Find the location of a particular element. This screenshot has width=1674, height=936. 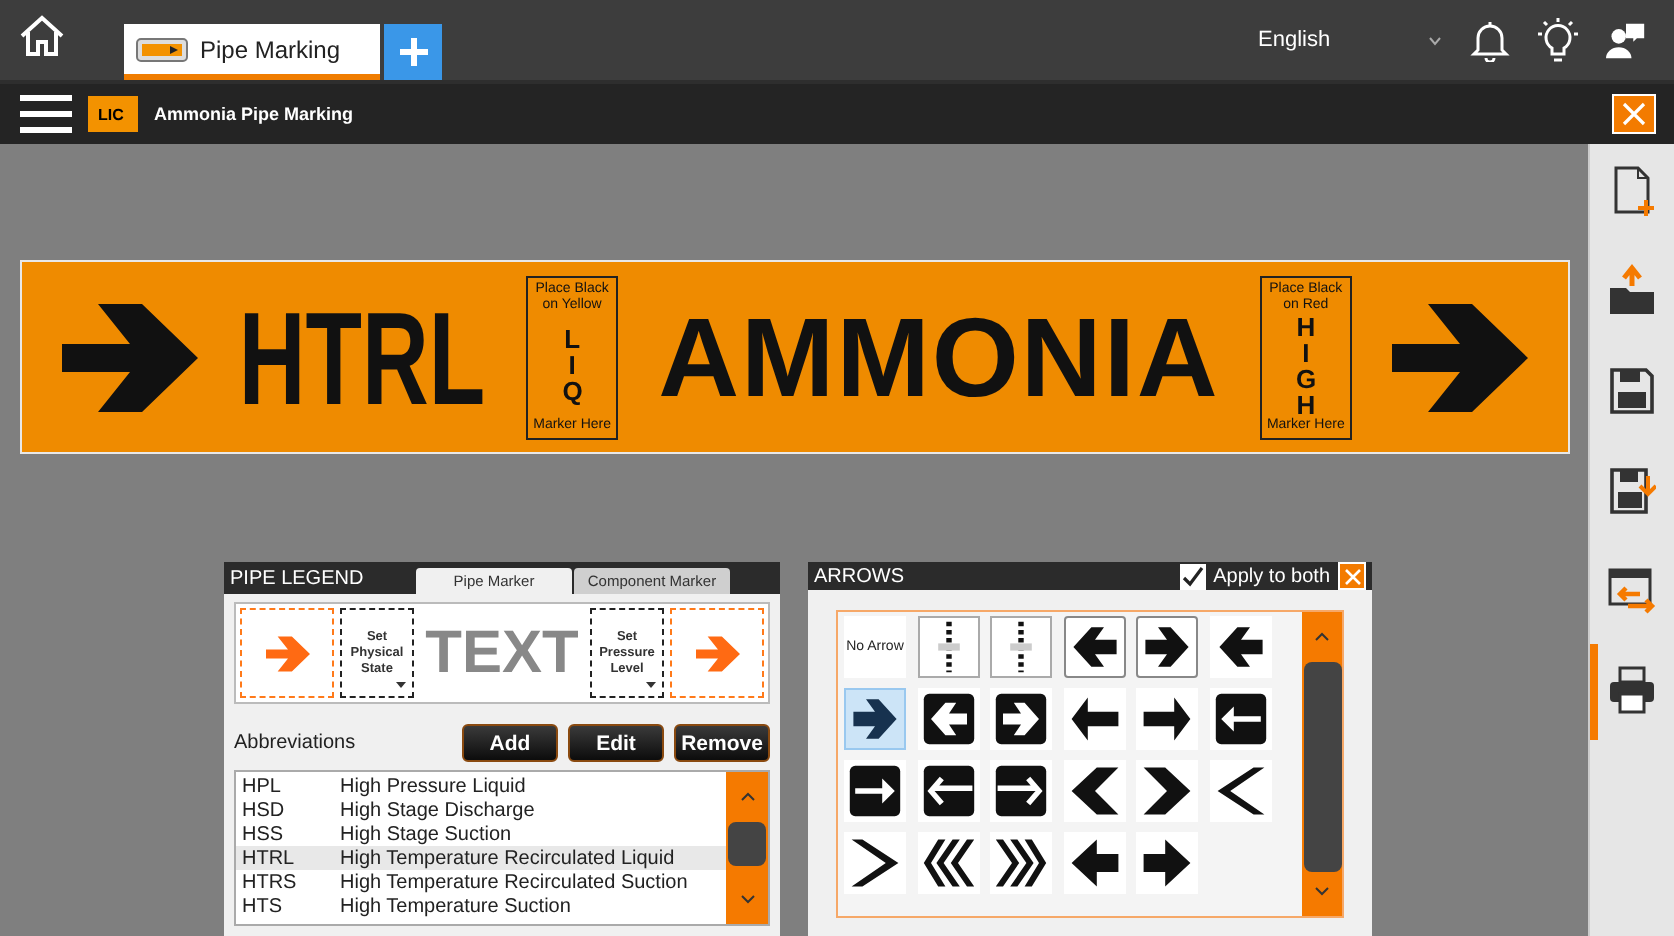

abbreviation-code: HTS is located at coordinates (263, 906).